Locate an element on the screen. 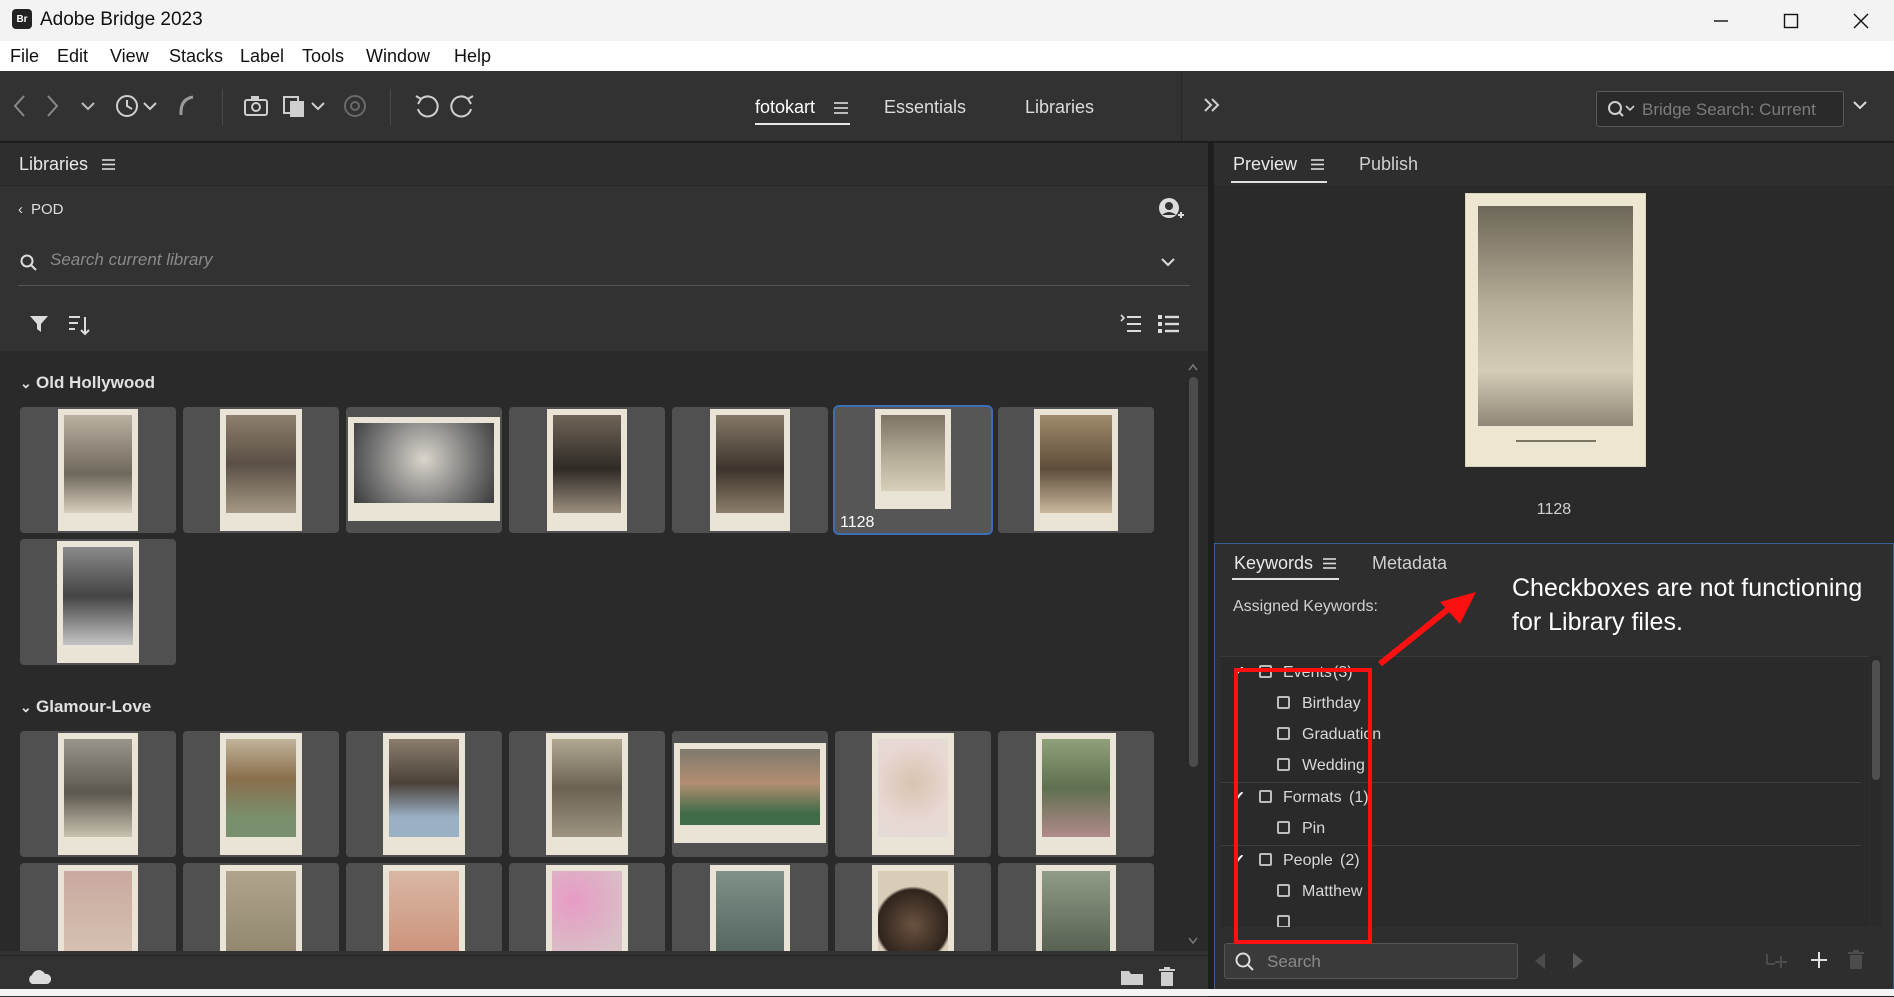  menu-help: Help is located at coordinates (472, 56).